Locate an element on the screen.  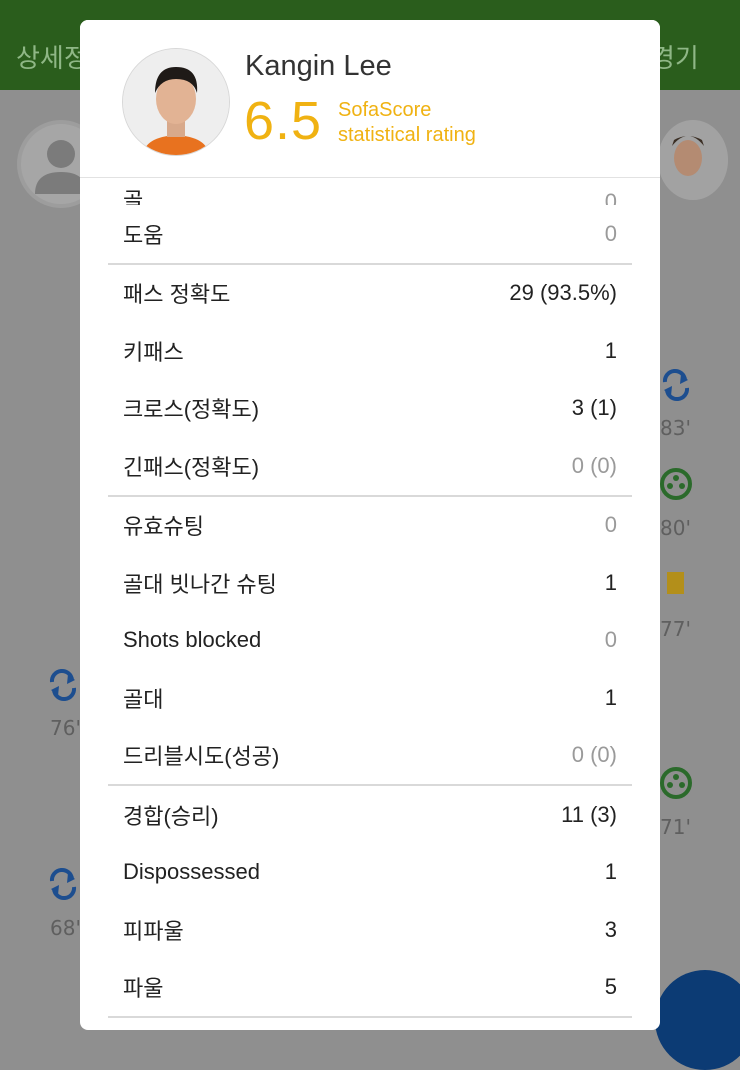
player-portrait-icon is located at coordinates (176, 102).